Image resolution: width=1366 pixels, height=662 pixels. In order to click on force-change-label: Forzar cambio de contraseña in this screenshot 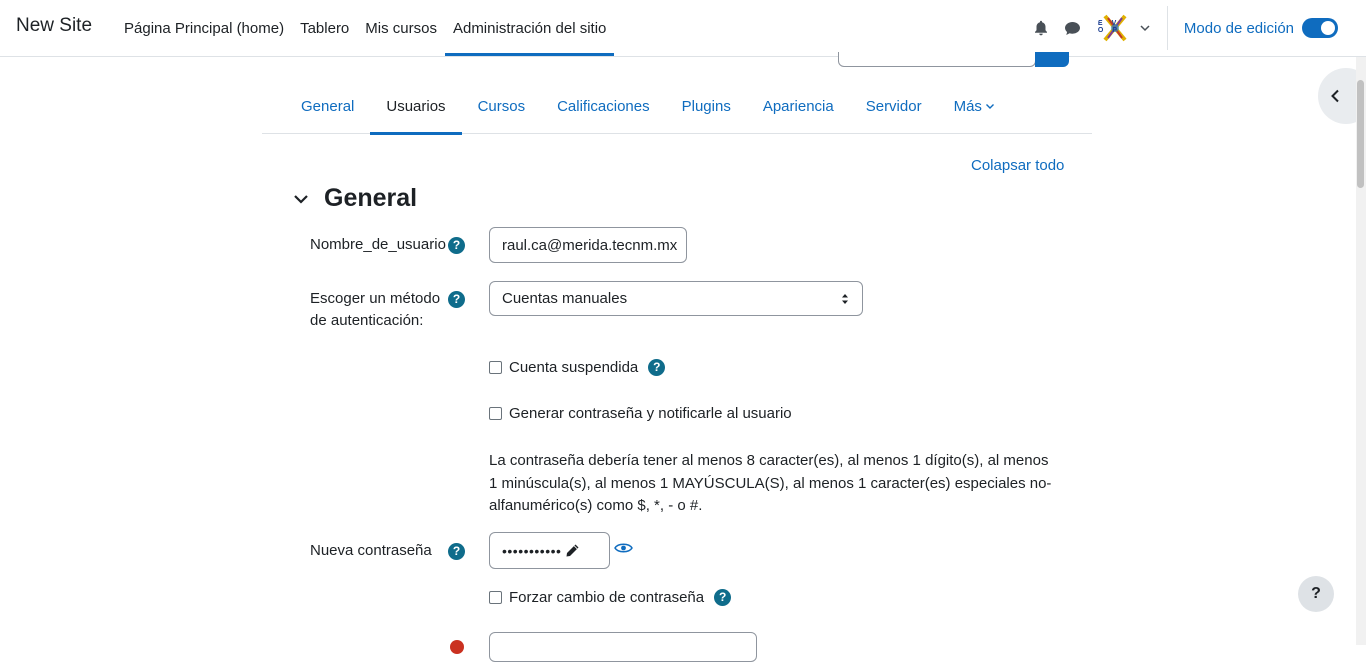, I will do `click(606, 597)`.